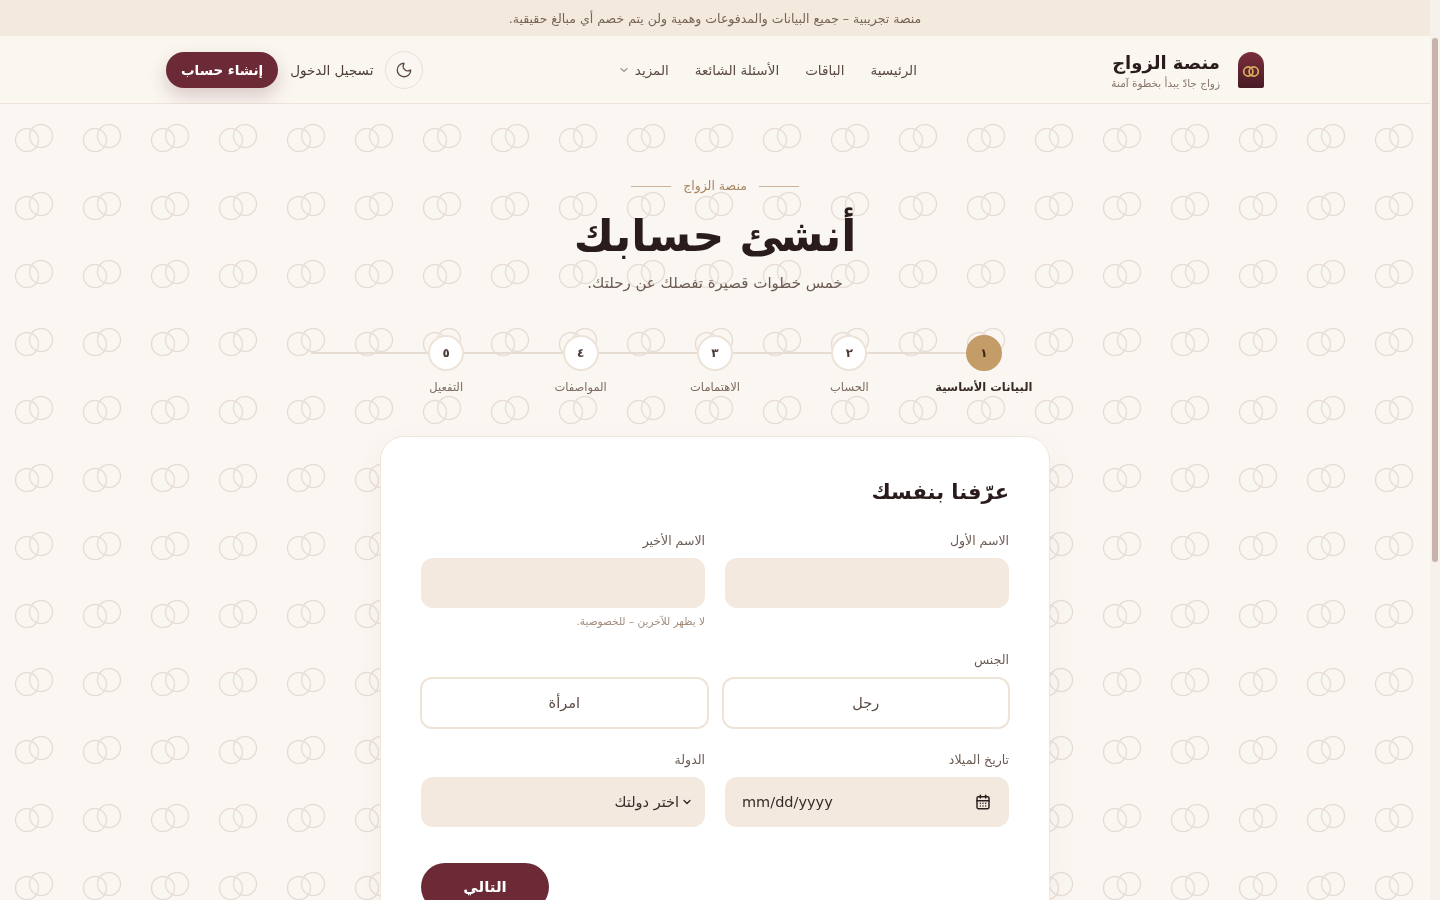  Describe the element at coordinates (715, 236) in the screenshot. I see `page-title: أنشئ حسابك` at that location.